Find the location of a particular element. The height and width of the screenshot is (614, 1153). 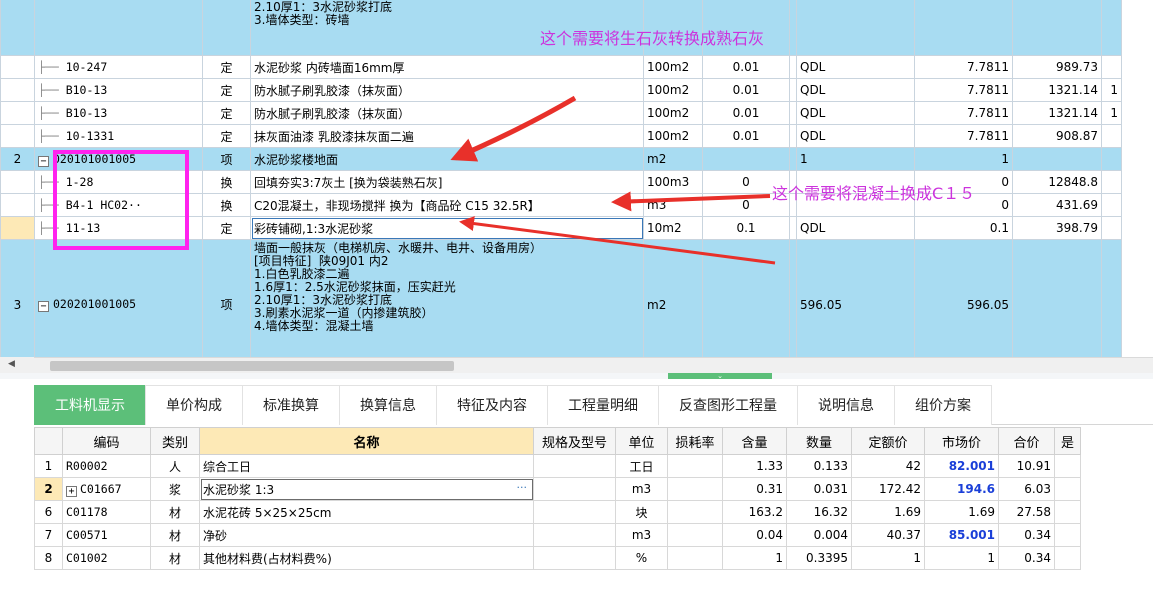

material-market: 1.69 is located at coordinates (961, 512).